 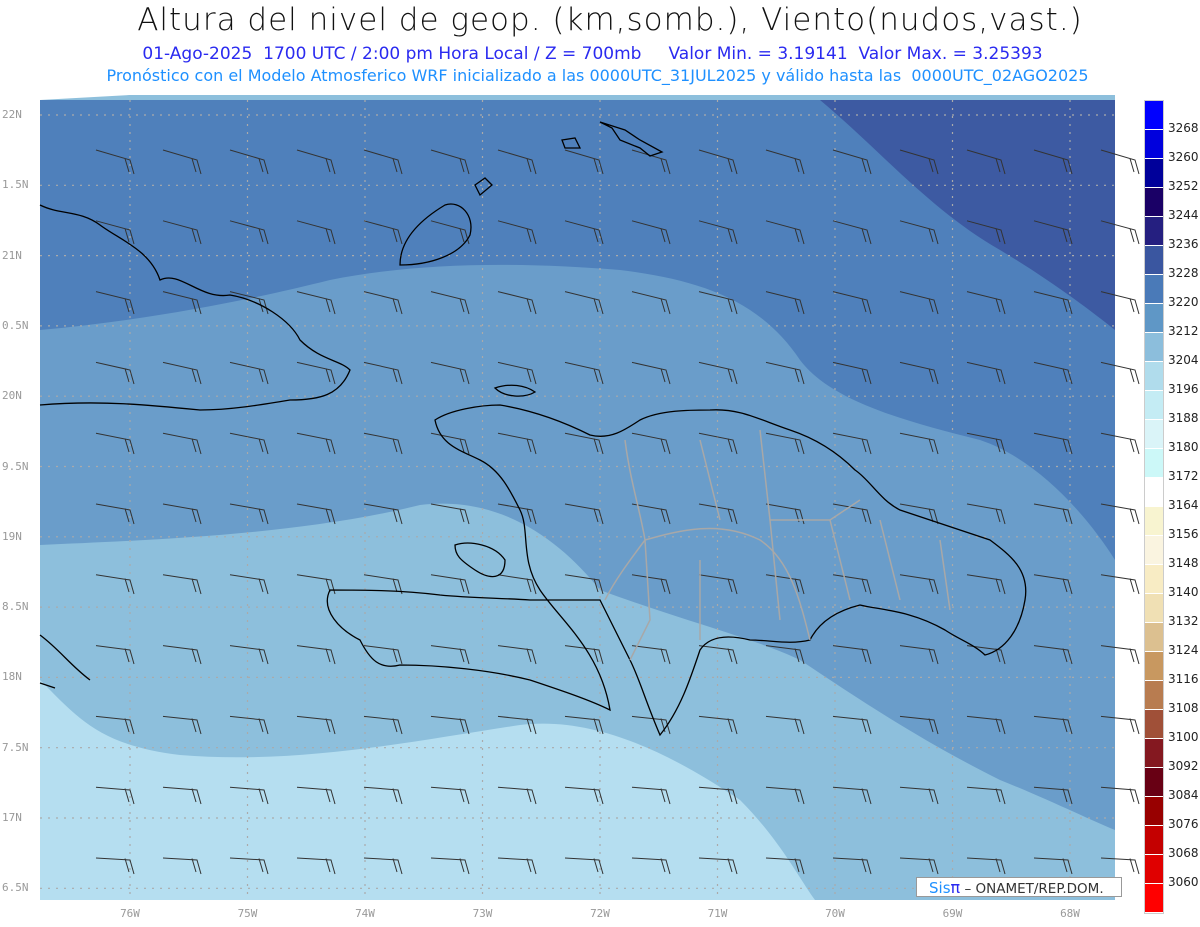 I want to click on credit-text: – ONAMET/REP.DOM., so click(x=1034, y=889).